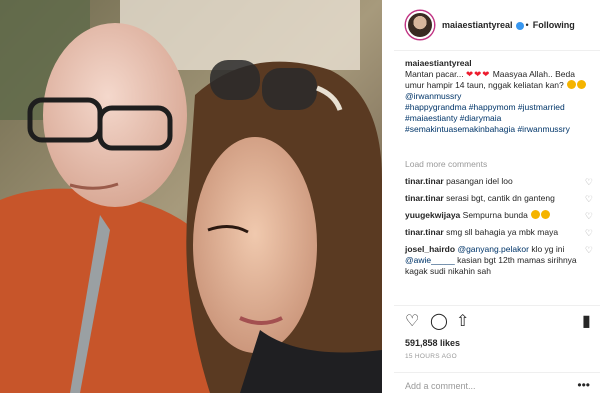  What do you see at coordinates (554, 25) in the screenshot?
I see `following-button: Following` at bounding box center [554, 25].